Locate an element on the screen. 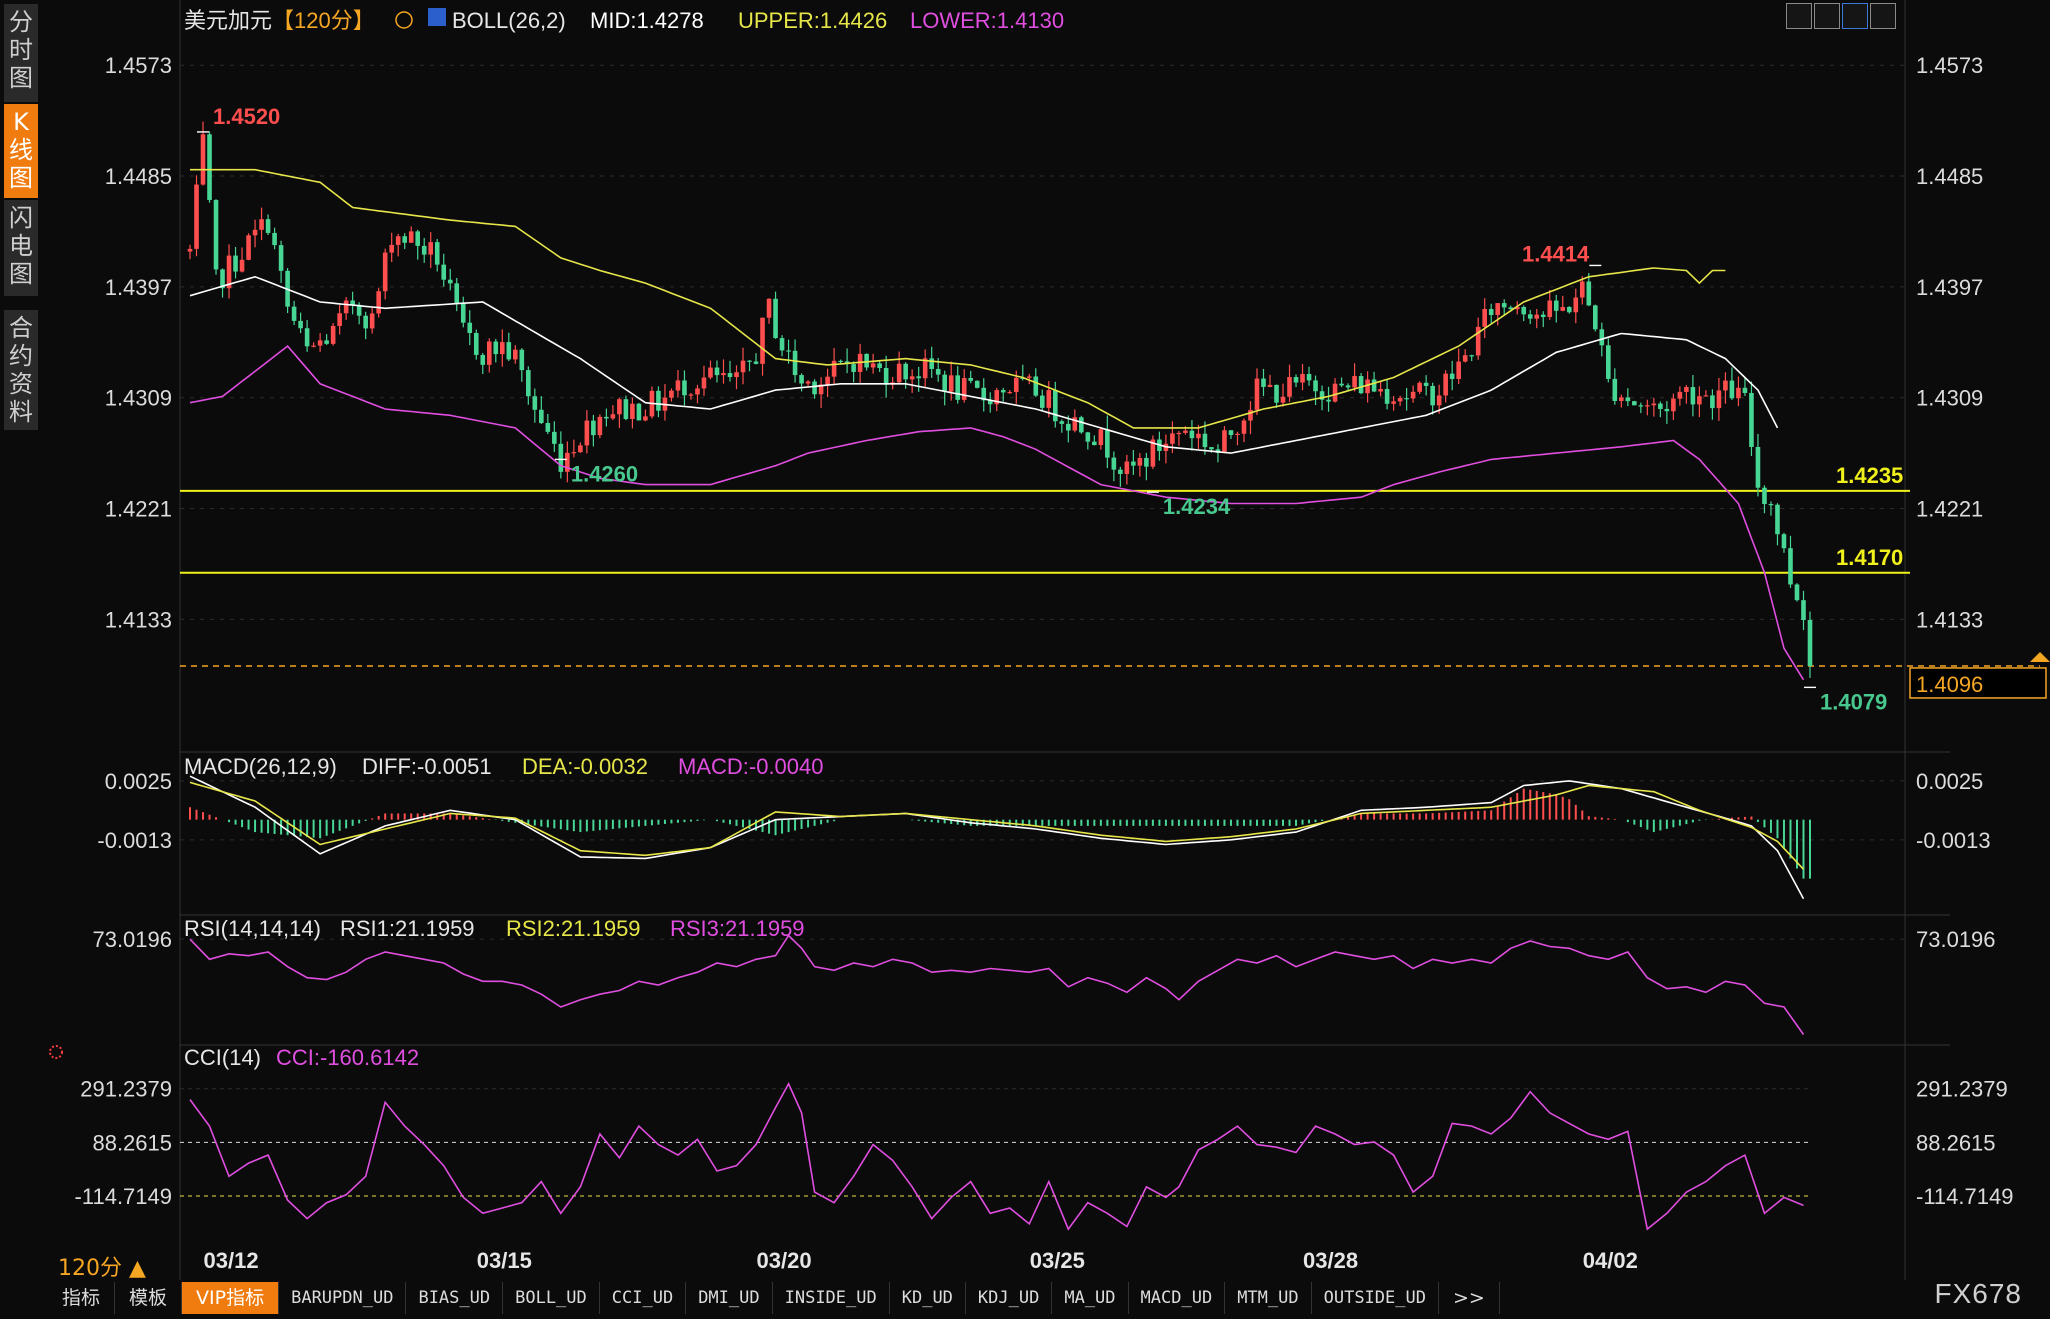 The image size is (2050, 1319). boll-indicator-icon is located at coordinates (437, 17).